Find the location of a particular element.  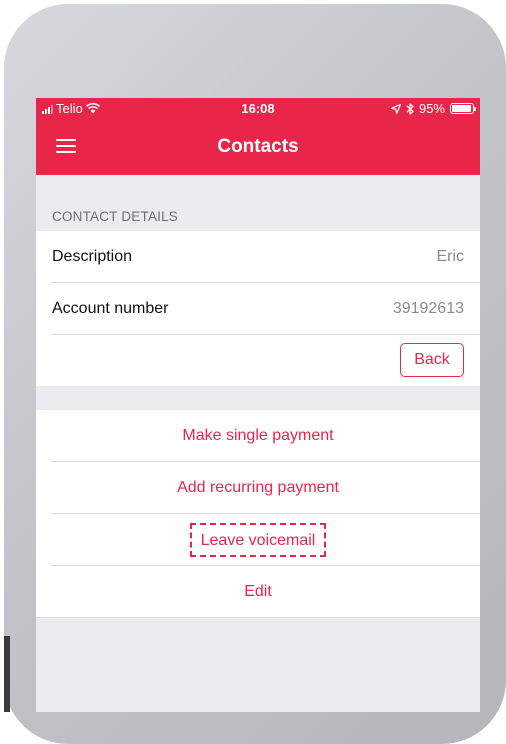

add-recurring-payment-label: Add recurring payment is located at coordinates (258, 487).